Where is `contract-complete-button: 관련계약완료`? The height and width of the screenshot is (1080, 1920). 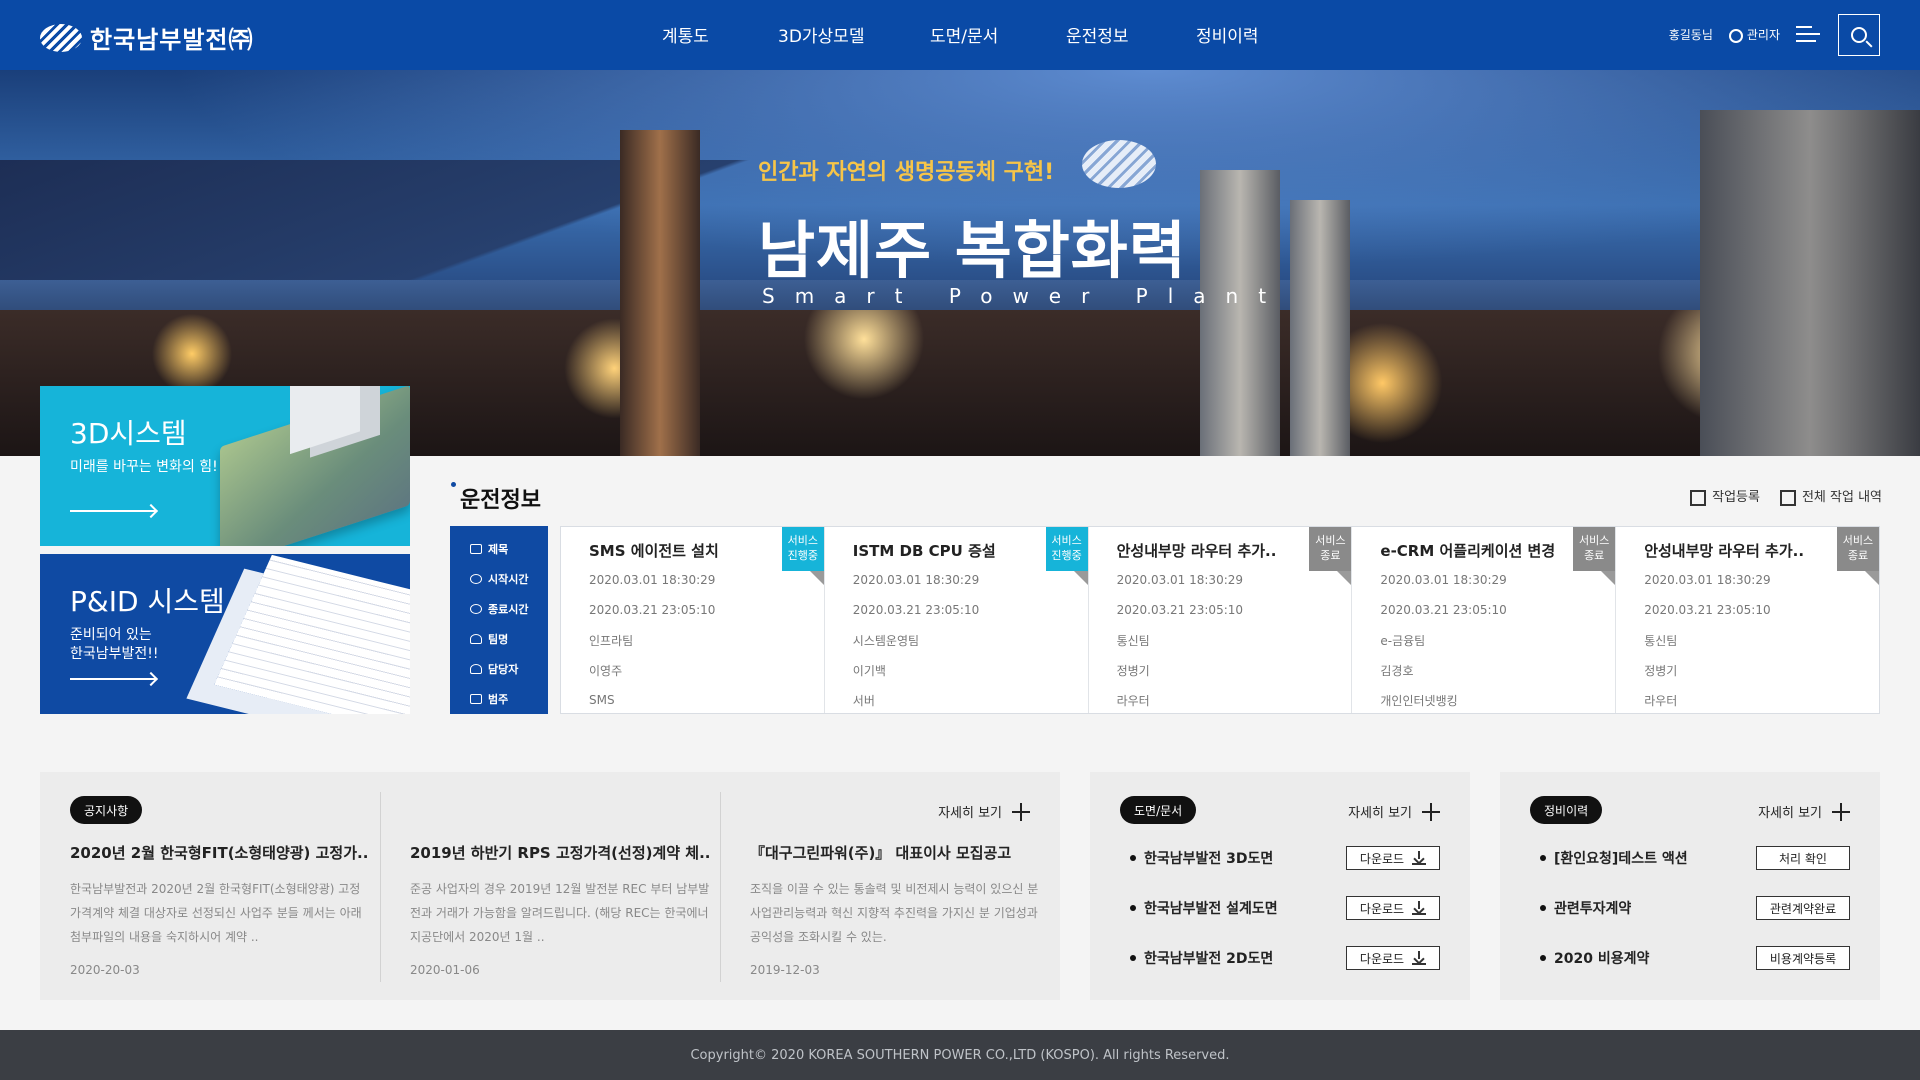 contract-complete-button: 관련계약완료 is located at coordinates (1803, 908).